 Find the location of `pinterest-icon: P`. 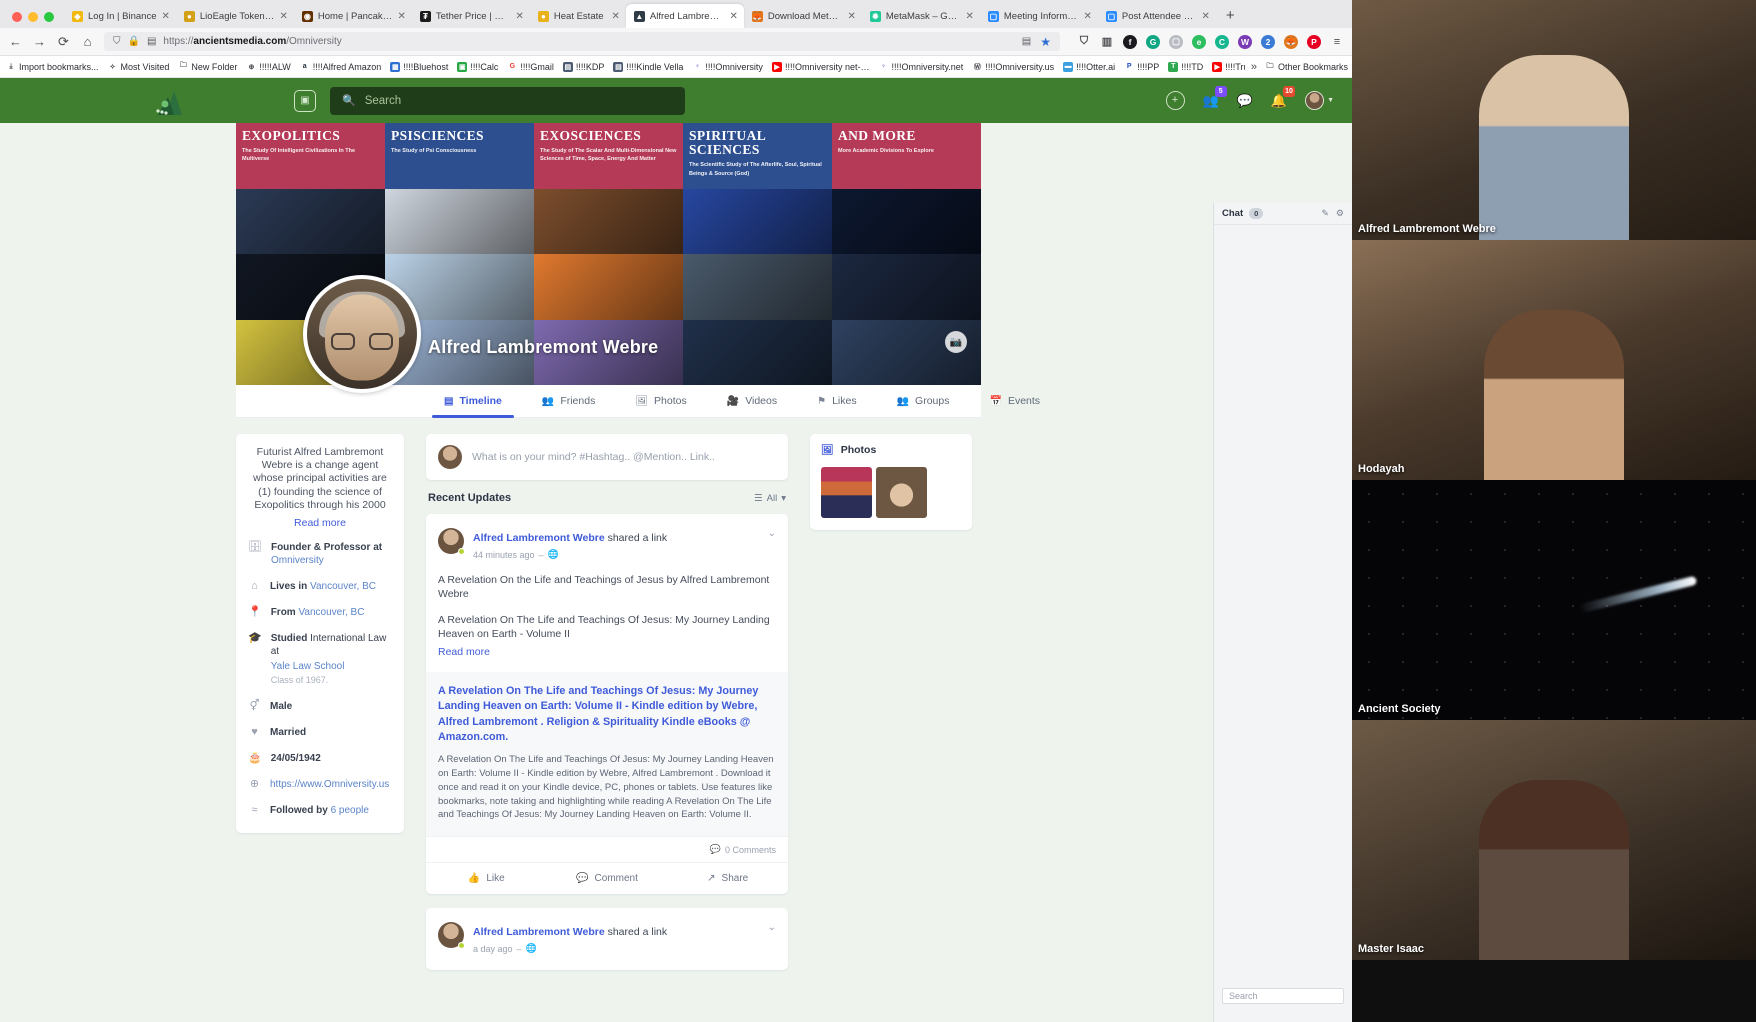

pinterest-icon: P is located at coordinates (1314, 41).